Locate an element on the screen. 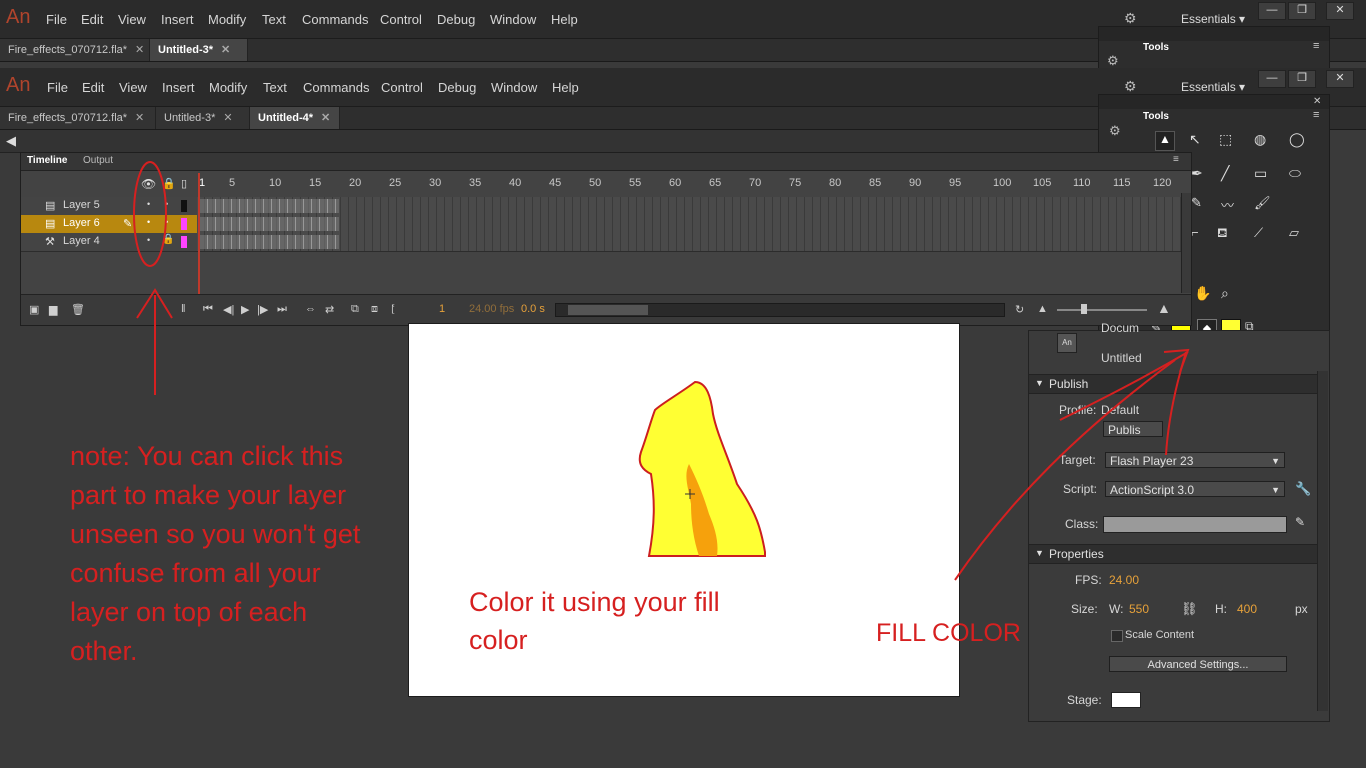  color-it-annotation: Color it using your fill color is located at coordinates (594, 621).